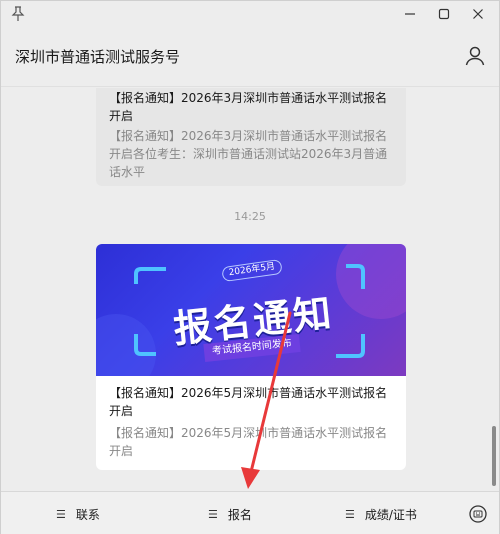  I want to click on menu-contact-button: ☰ 联系, so click(78, 513).